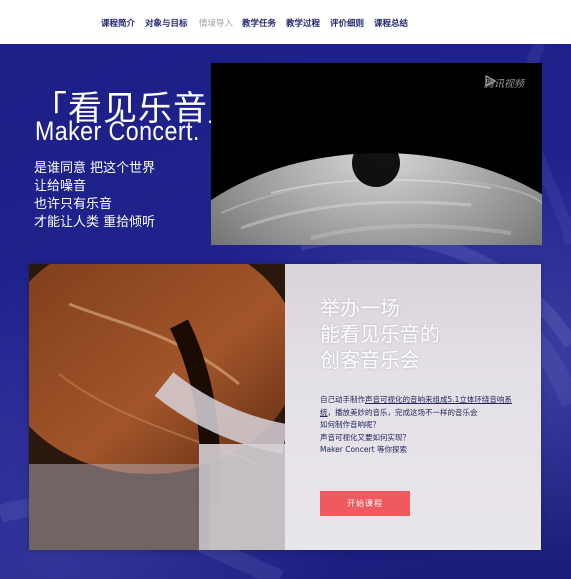 The height and width of the screenshot is (579, 571). I want to click on start-course-button: 开始课程, so click(365, 503).